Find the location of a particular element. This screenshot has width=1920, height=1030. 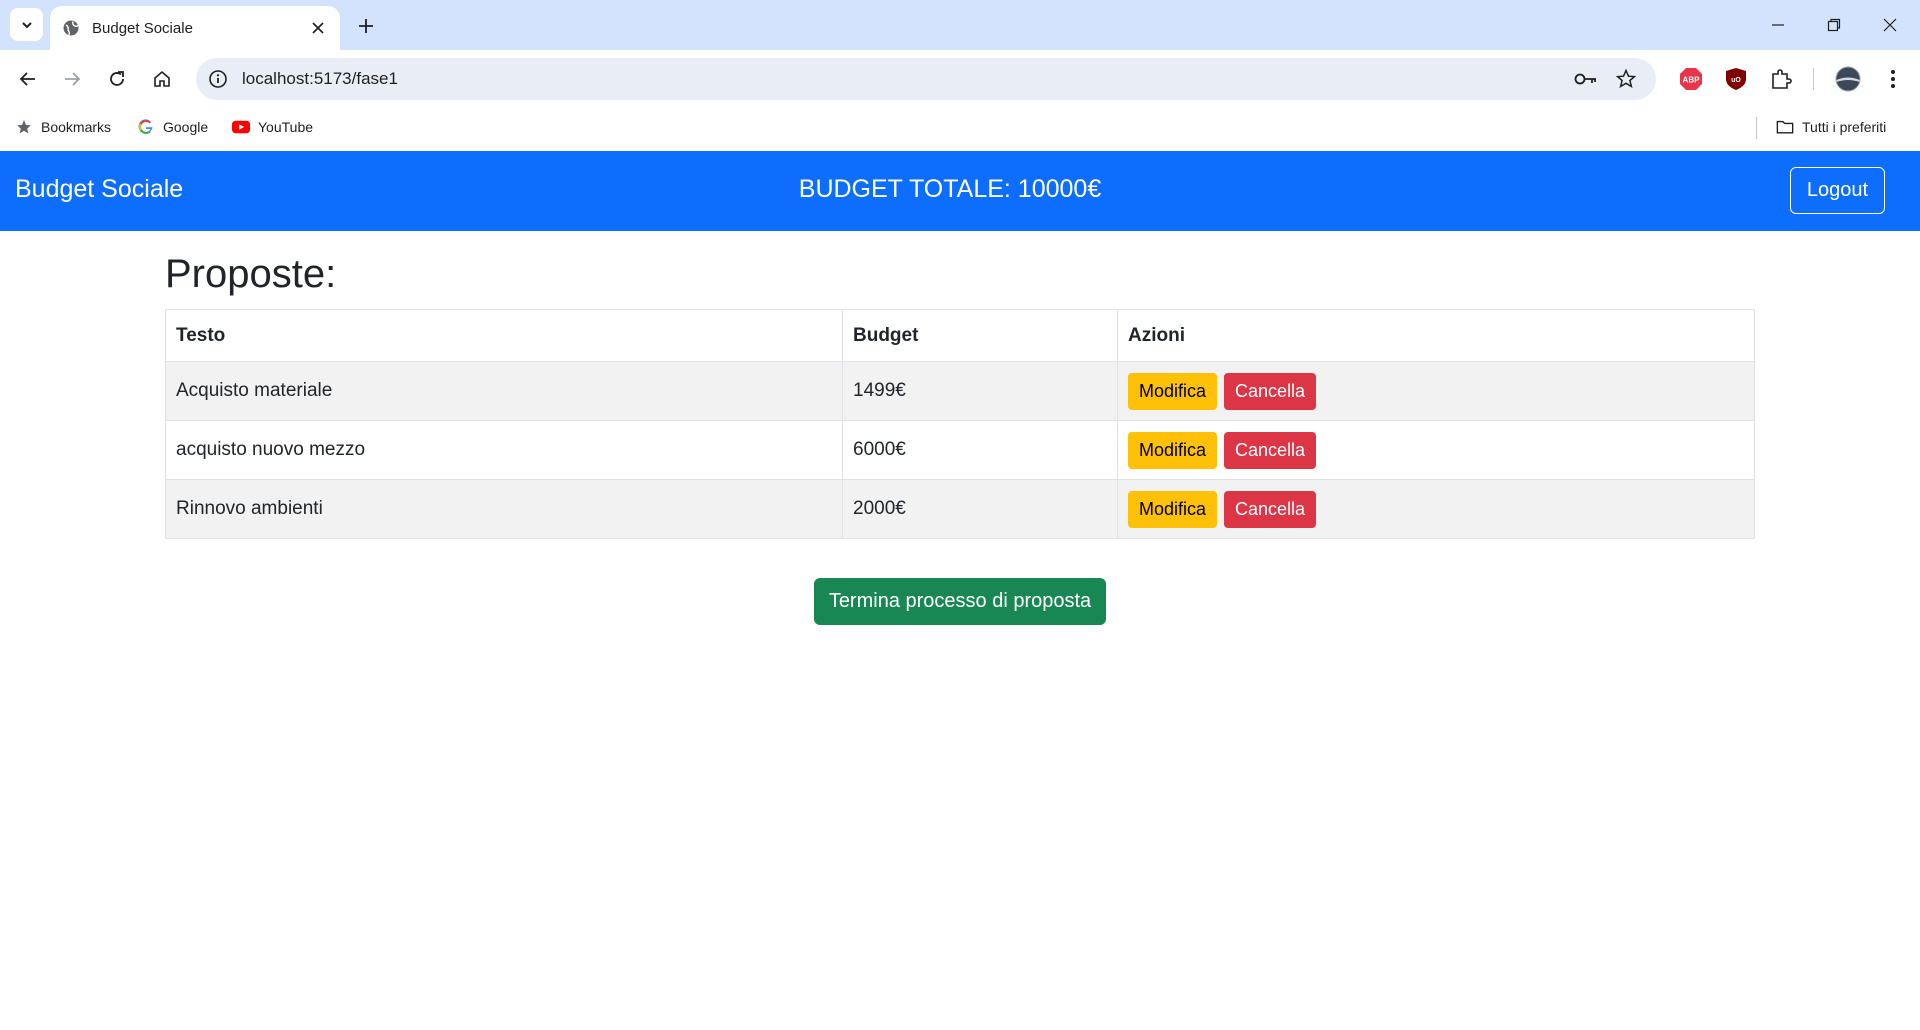

browser-tab-bar: Budget Sociale is located at coordinates (960, 25).